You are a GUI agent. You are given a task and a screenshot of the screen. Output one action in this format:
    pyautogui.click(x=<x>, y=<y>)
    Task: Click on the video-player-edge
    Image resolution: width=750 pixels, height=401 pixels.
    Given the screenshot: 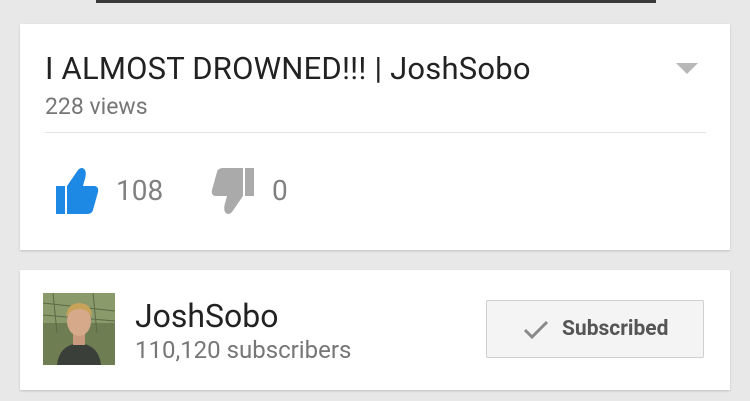 What is the action you would take?
    pyautogui.click(x=376, y=1)
    